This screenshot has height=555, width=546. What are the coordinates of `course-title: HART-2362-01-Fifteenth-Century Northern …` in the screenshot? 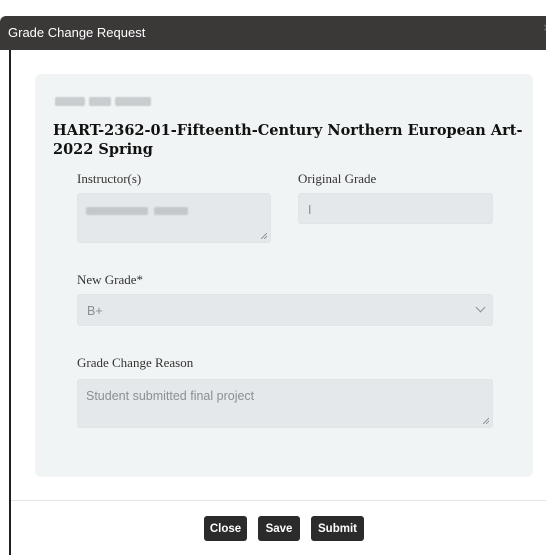 It's located at (288, 140).